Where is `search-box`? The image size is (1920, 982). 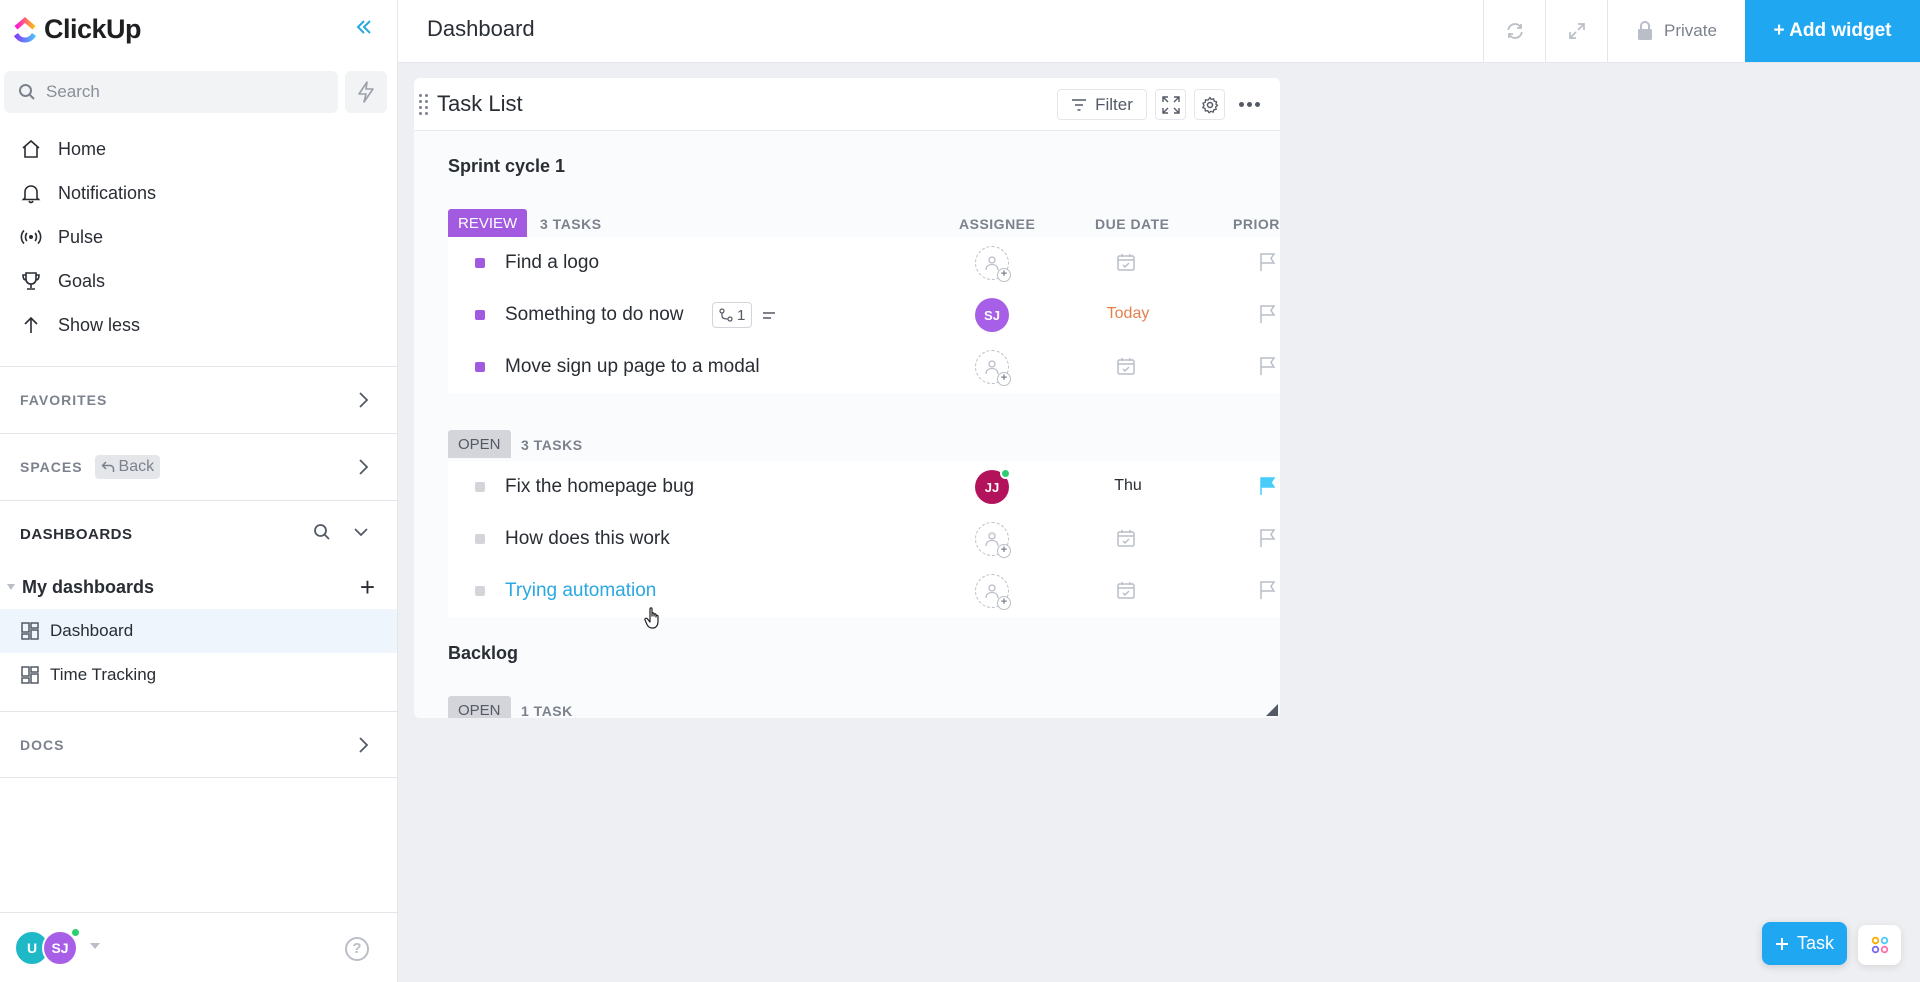 search-box is located at coordinates (171, 92).